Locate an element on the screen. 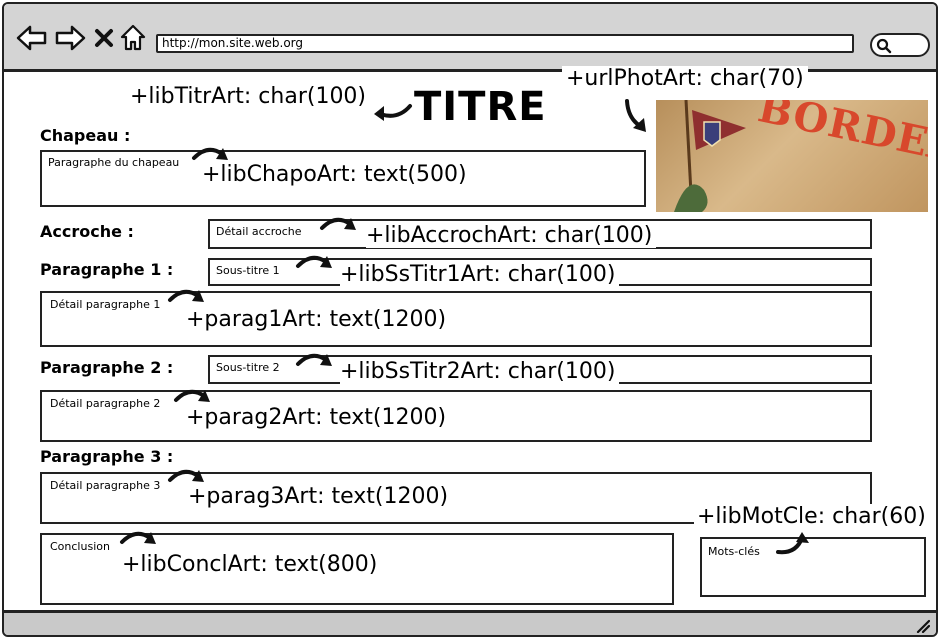  url-bar: http://mon.site.web.org is located at coordinates (505, 43).